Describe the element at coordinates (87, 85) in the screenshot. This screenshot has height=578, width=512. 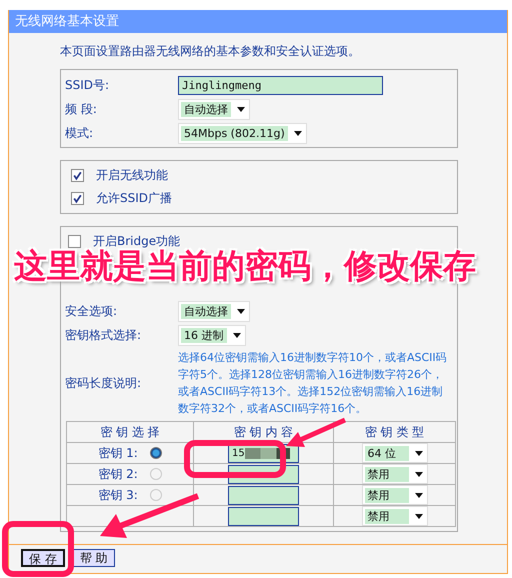
I see `field-label: SSID号:` at that location.